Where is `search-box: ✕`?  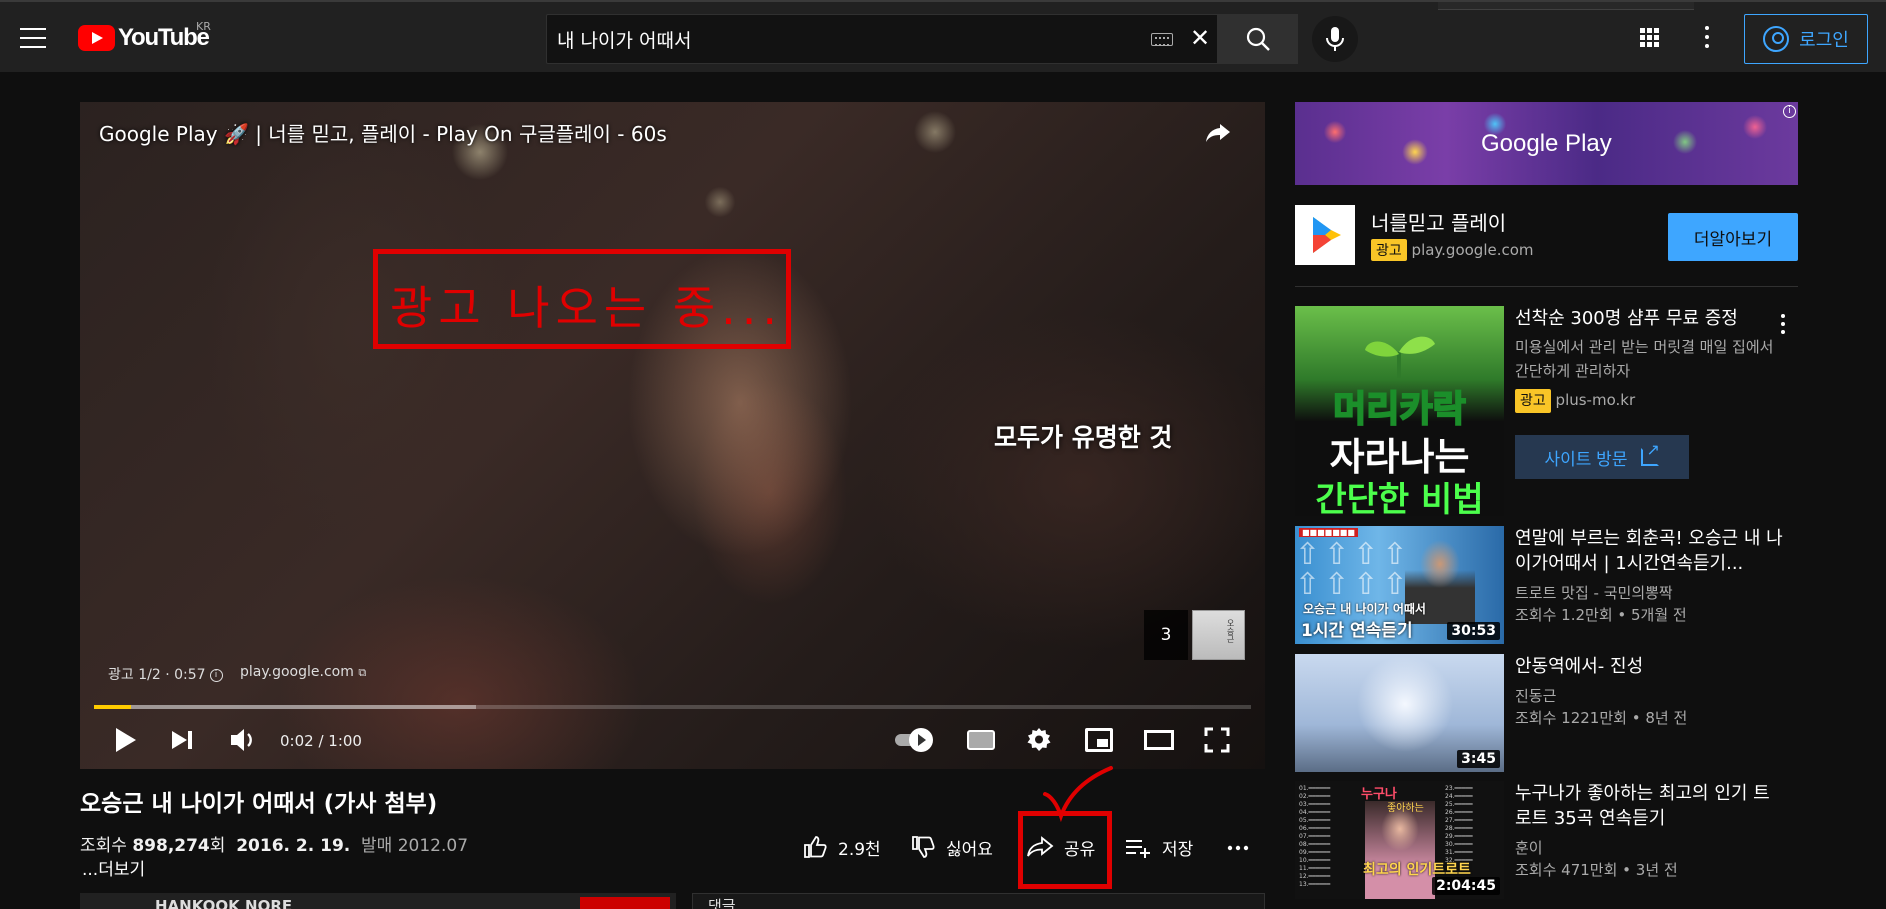
search-box: ✕ is located at coordinates (882, 39).